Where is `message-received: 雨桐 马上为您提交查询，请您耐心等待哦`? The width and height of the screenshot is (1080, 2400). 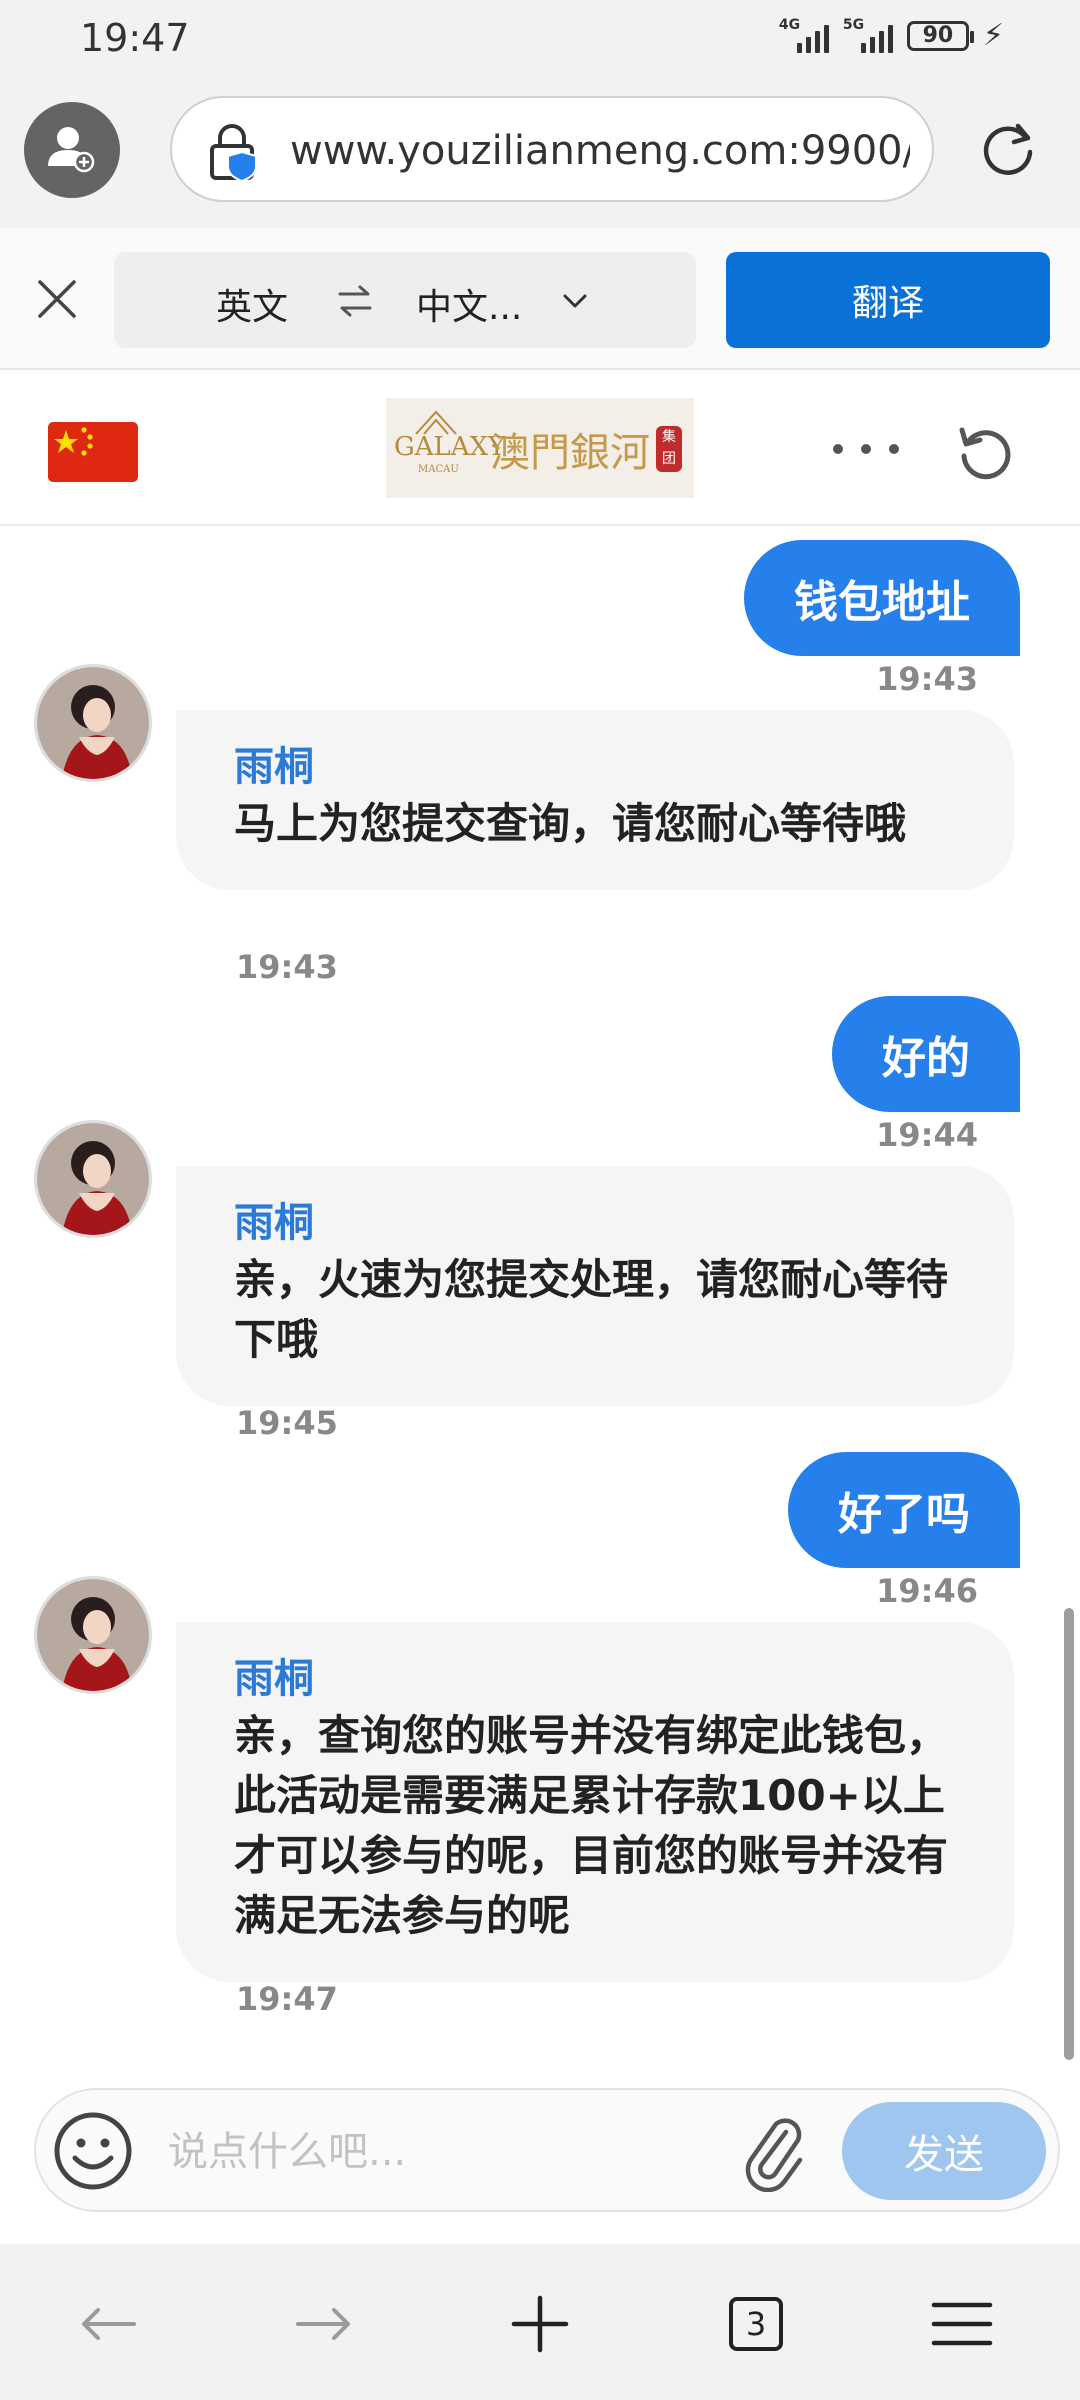
message-received: 雨桐 马上为您提交查询，请您耐心等待哦 is located at coordinates (595, 800).